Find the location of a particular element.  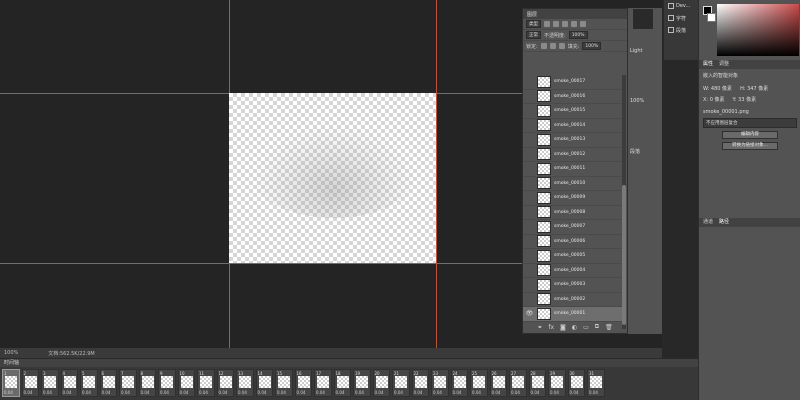

layer-row: smoke_00013 is located at coordinates (573, 140).